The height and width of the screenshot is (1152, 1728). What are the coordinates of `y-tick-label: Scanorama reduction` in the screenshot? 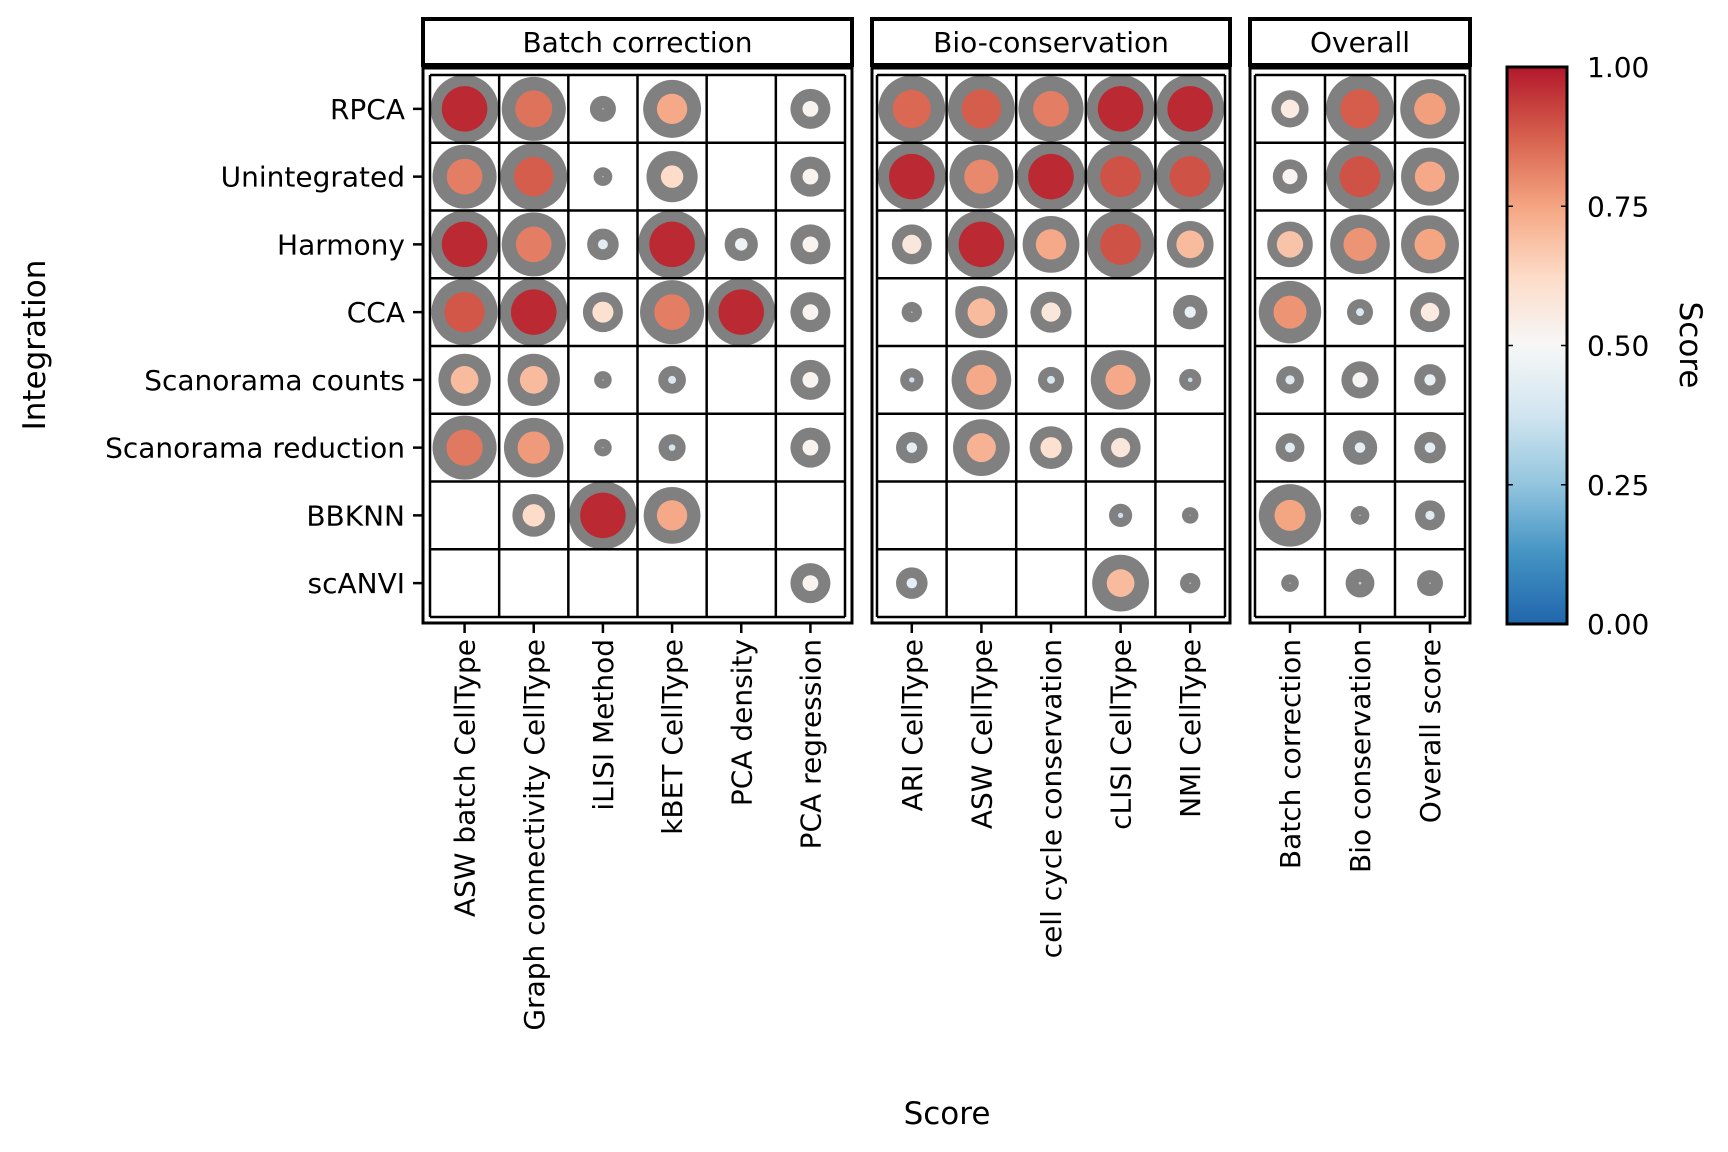 It's located at (255, 448).